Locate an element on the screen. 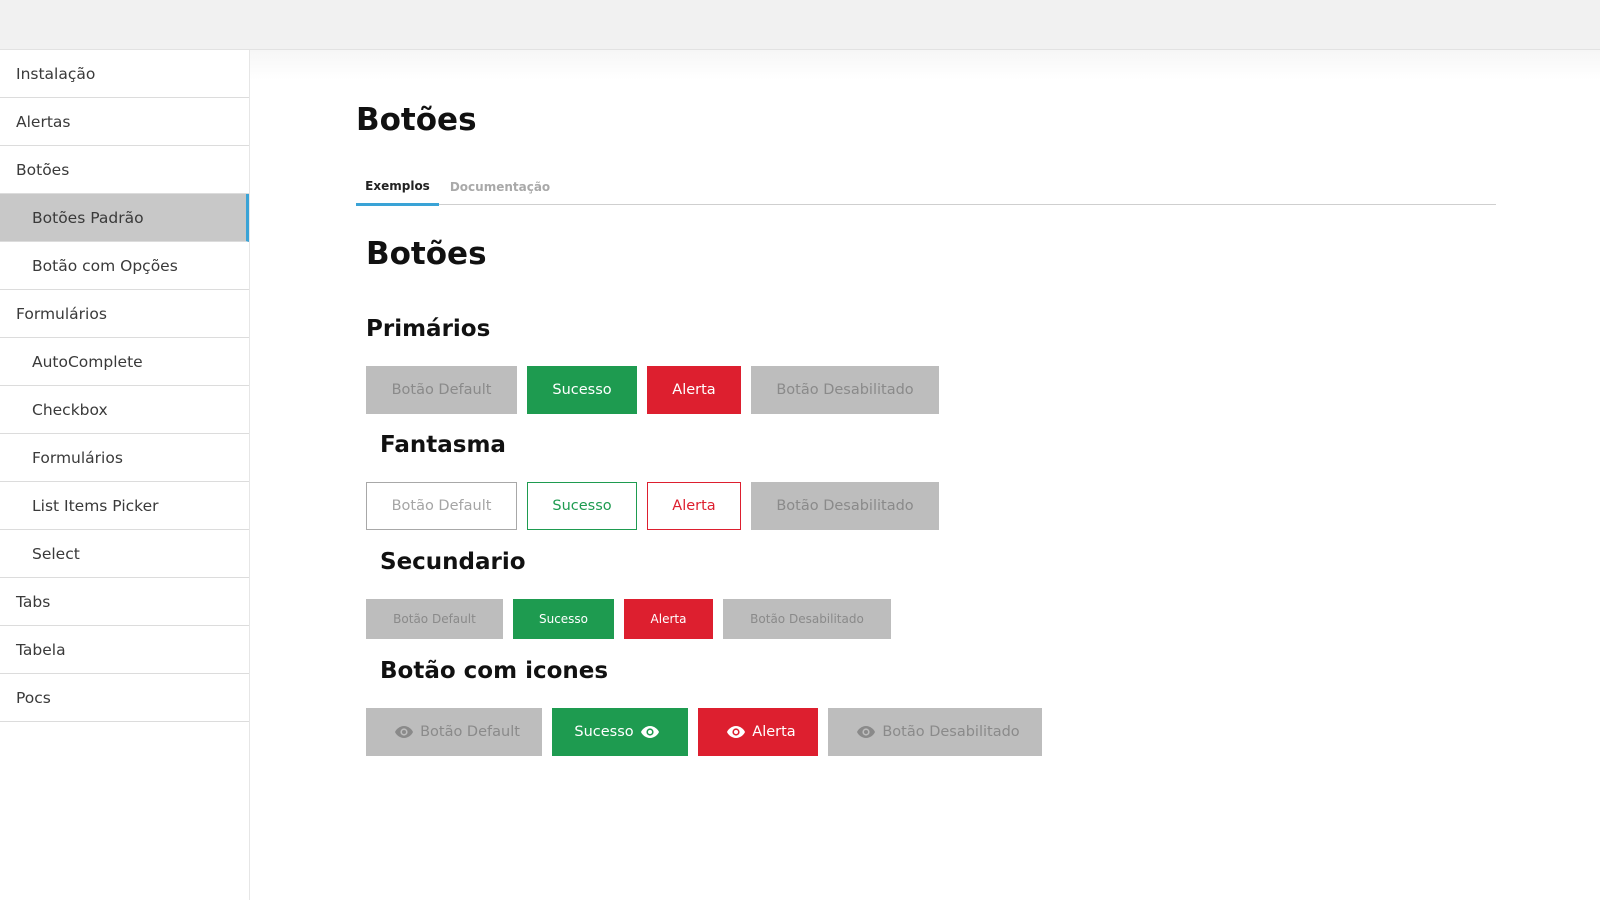 The height and width of the screenshot is (900, 1600). icon-alert-button: Alerta is located at coordinates (758, 732).